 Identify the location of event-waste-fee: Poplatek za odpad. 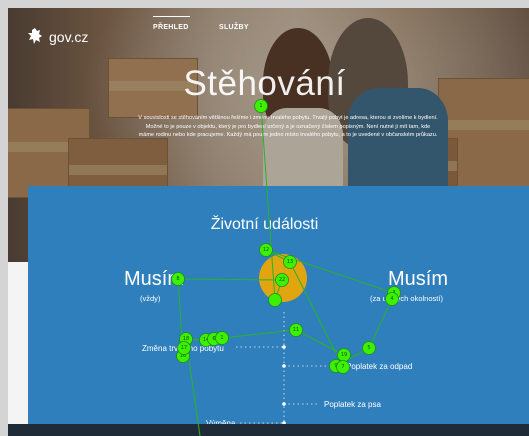
(379, 366).